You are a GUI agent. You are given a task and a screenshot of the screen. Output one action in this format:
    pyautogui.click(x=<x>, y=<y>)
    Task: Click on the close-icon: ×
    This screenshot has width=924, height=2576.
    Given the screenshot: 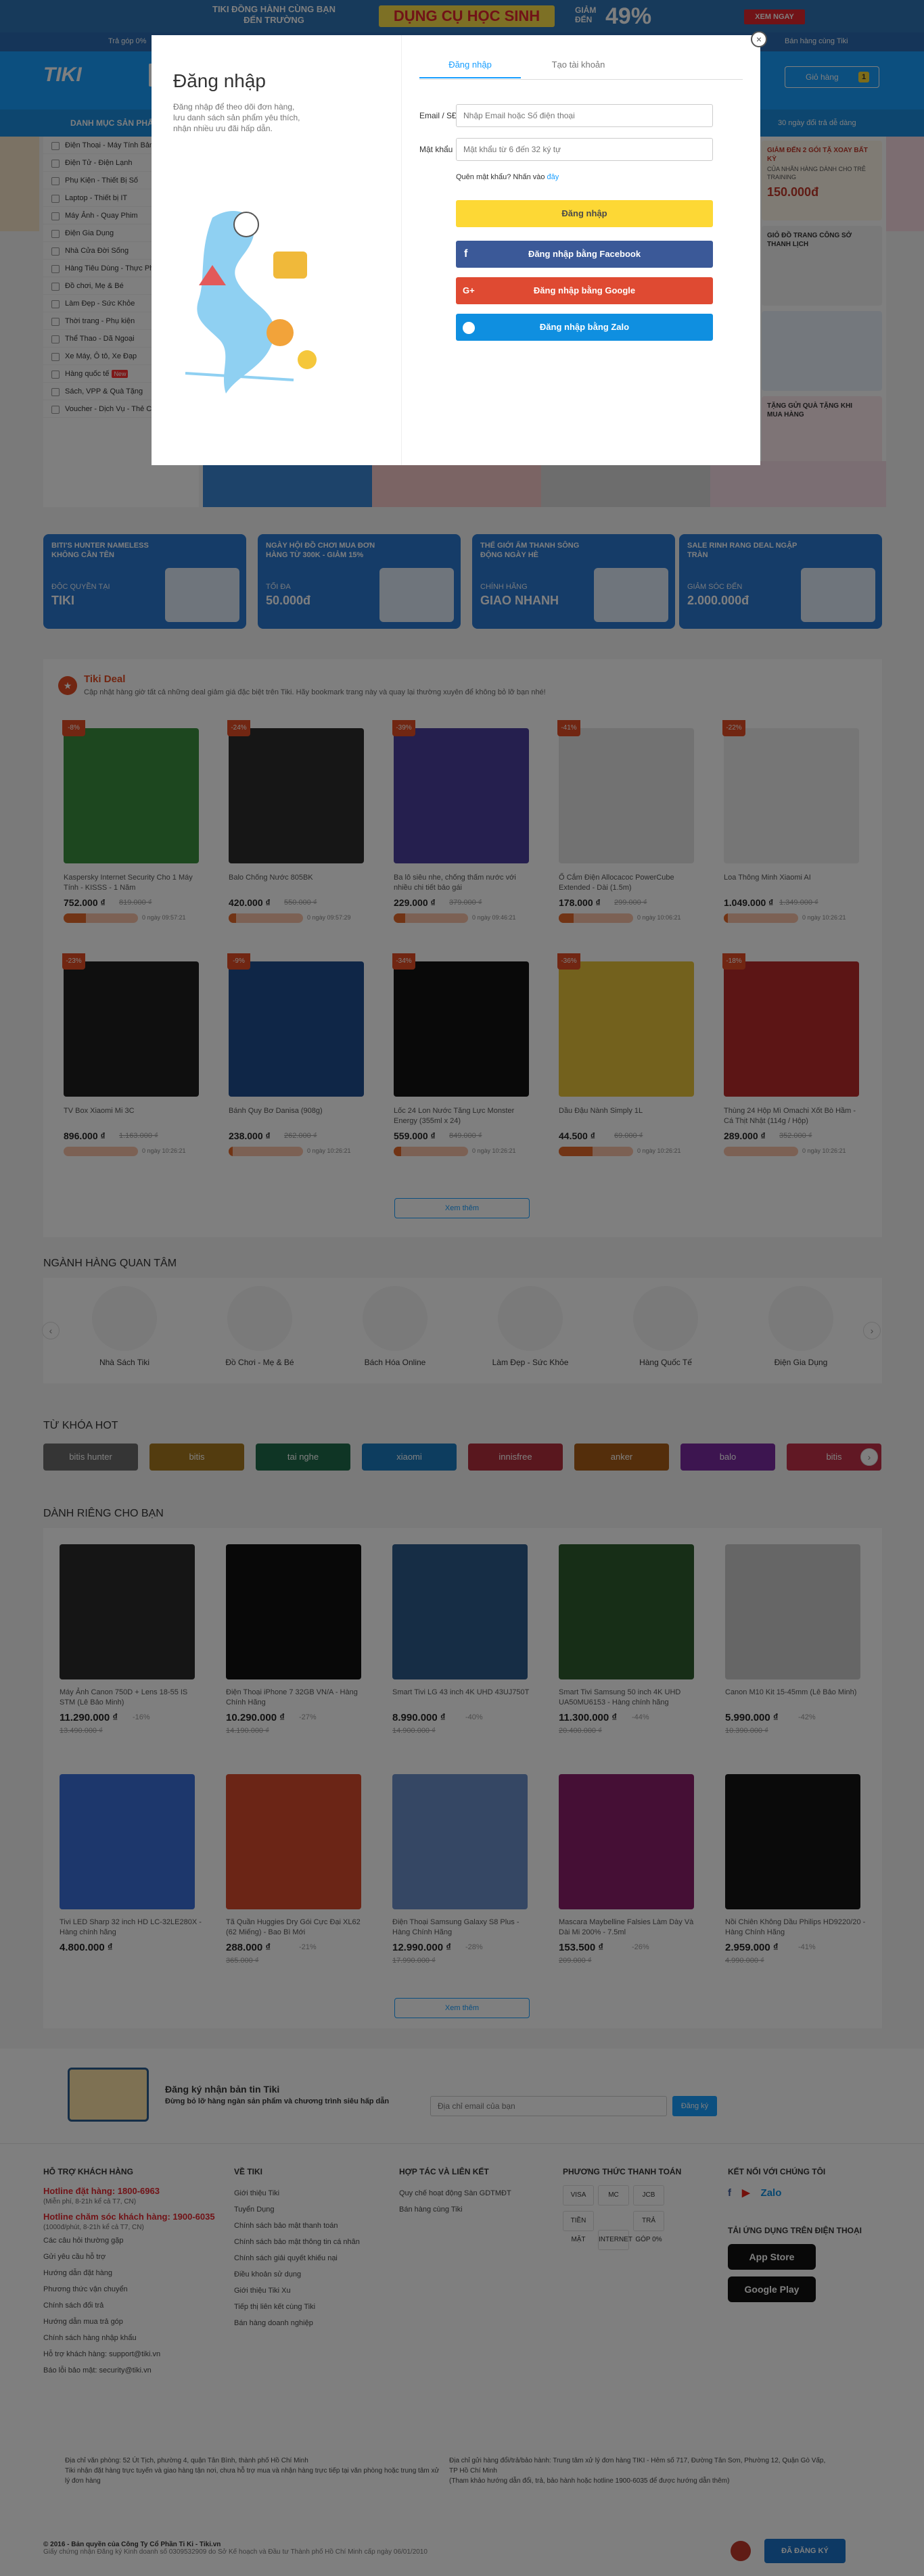 What is the action you would take?
    pyautogui.click(x=759, y=39)
    